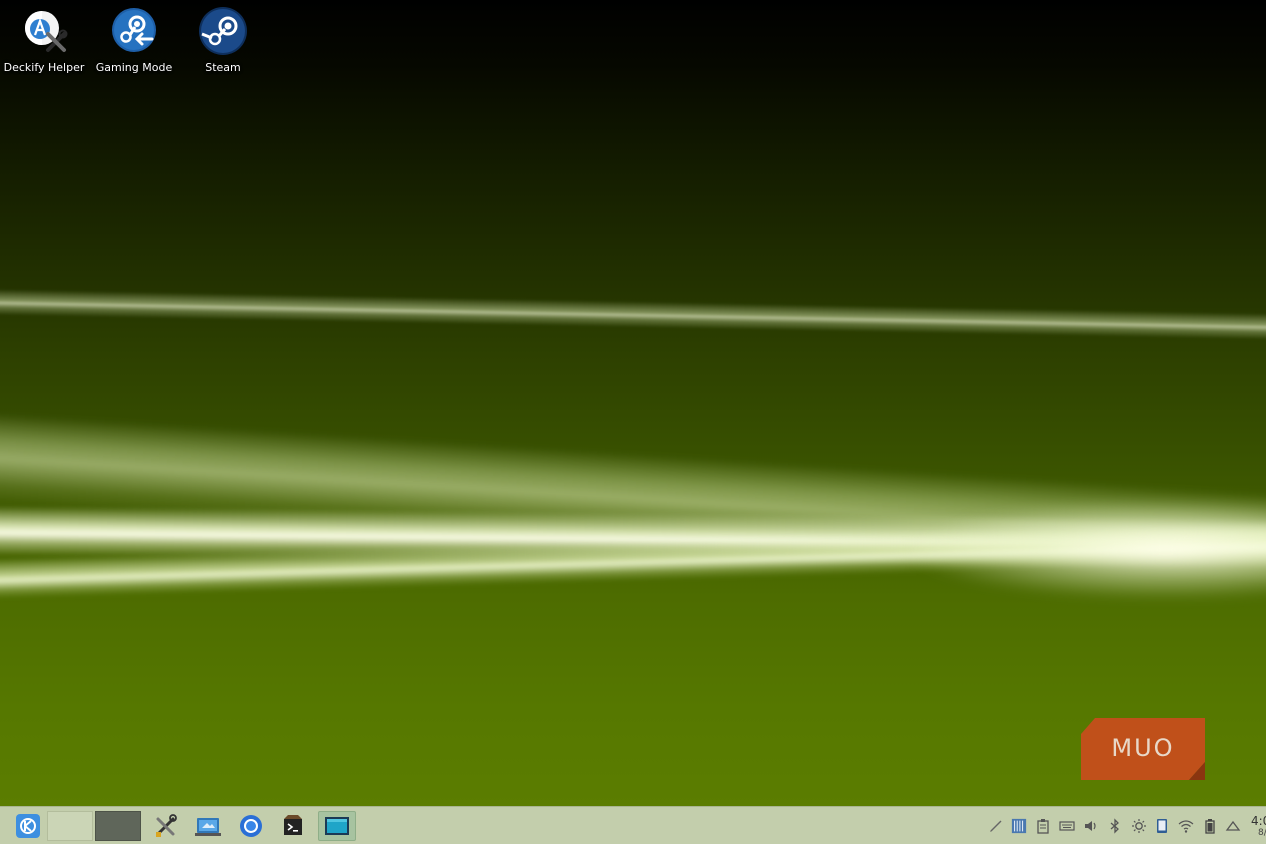 The image size is (1266, 844). I want to click on tray-show-hidden, so click(1233, 826).